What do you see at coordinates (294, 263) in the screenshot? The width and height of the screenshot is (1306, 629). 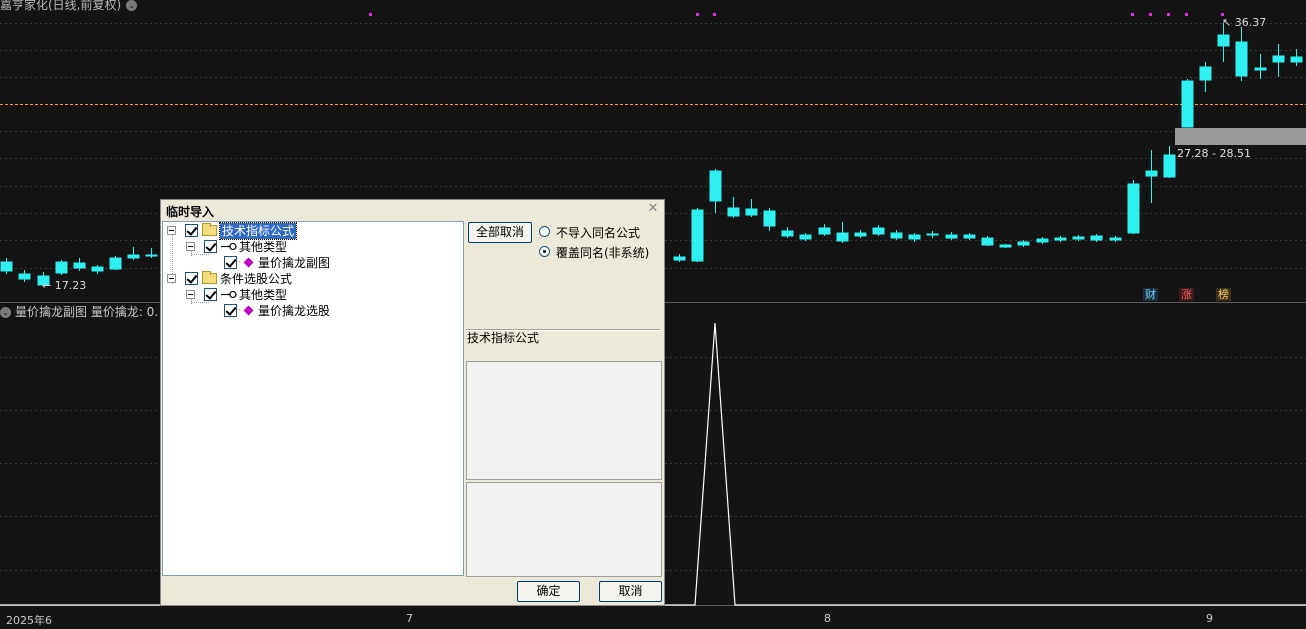 I see `tree-node-label: 量价擒龙副图` at bounding box center [294, 263].